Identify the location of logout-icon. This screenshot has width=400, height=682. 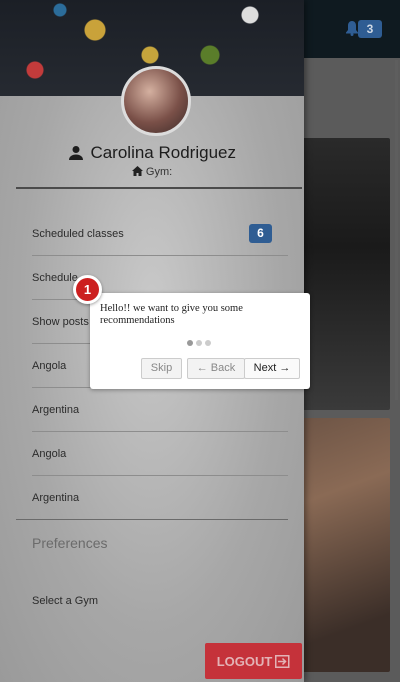
(282, 661).